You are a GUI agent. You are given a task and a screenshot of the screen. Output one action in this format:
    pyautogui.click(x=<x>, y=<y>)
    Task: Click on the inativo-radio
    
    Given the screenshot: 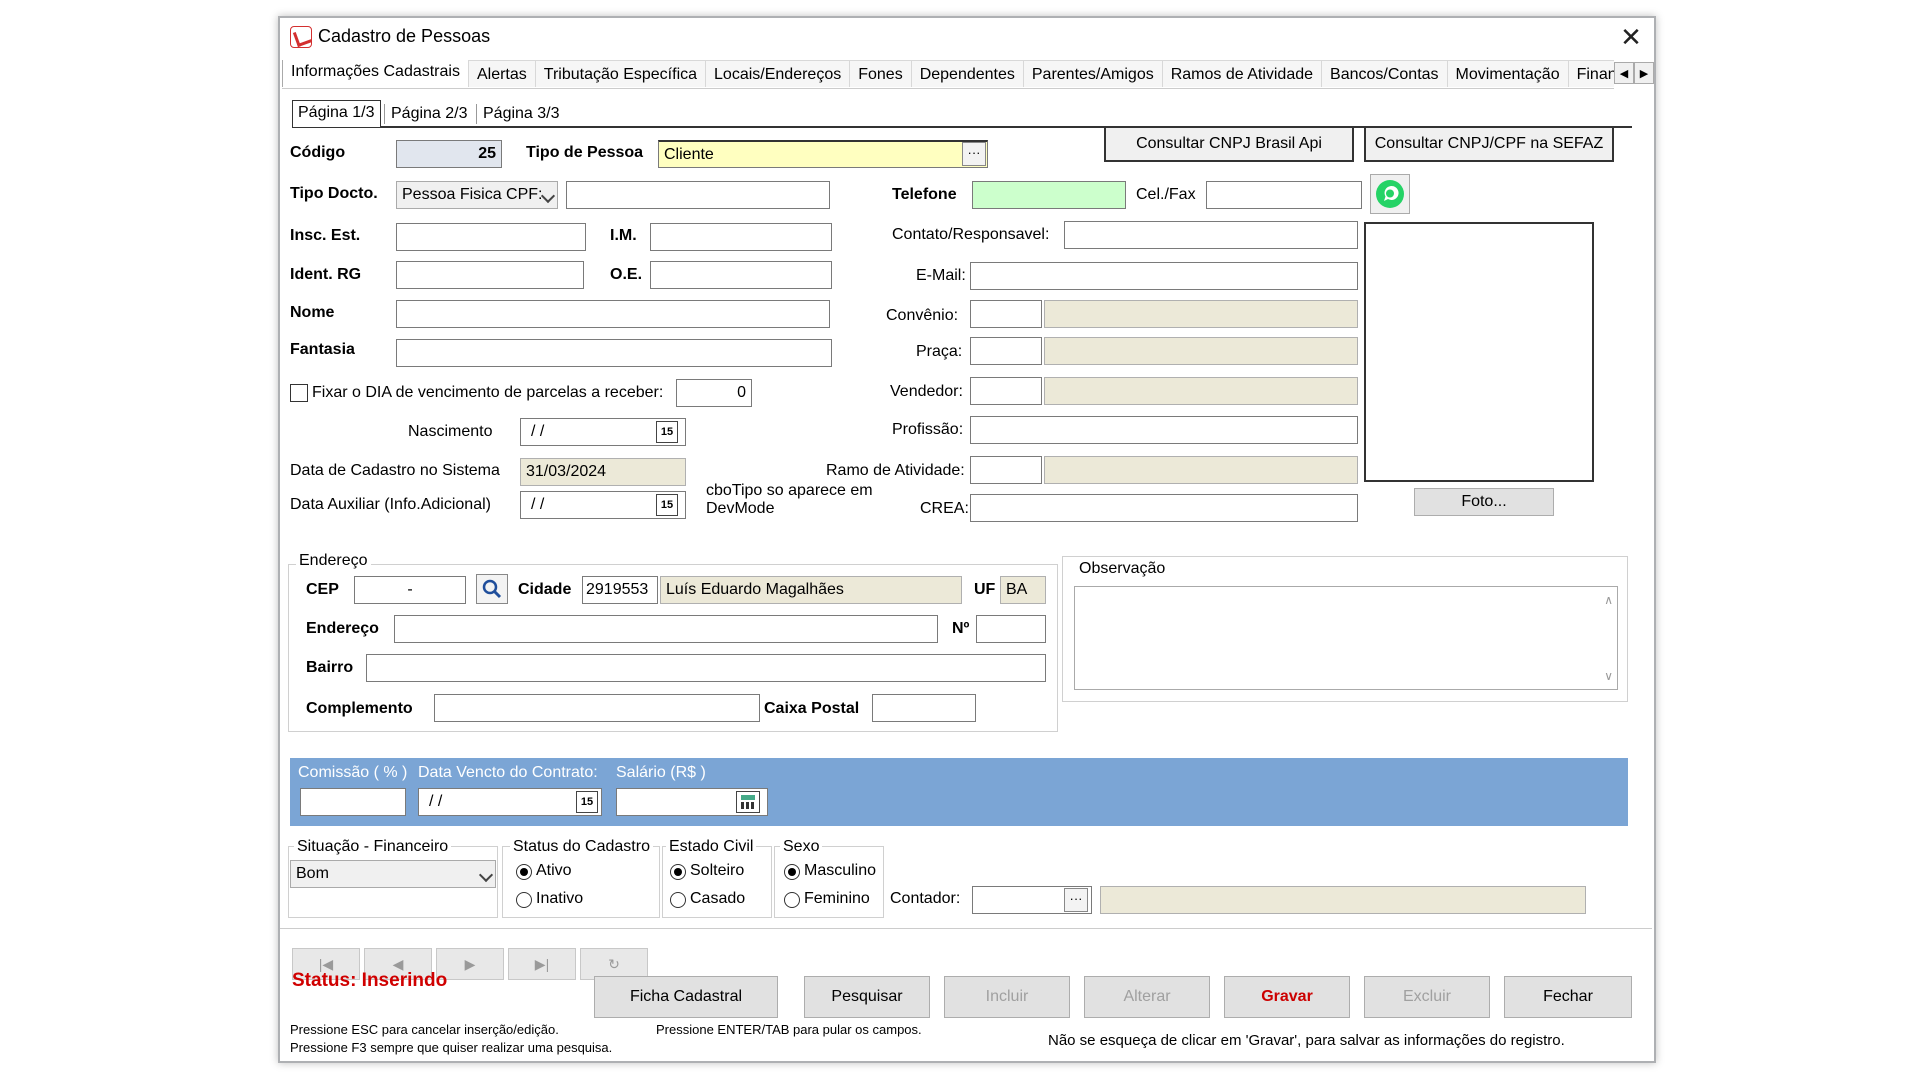 What is the action you would take?
    pyautogui.click(x=524, y=900)
    